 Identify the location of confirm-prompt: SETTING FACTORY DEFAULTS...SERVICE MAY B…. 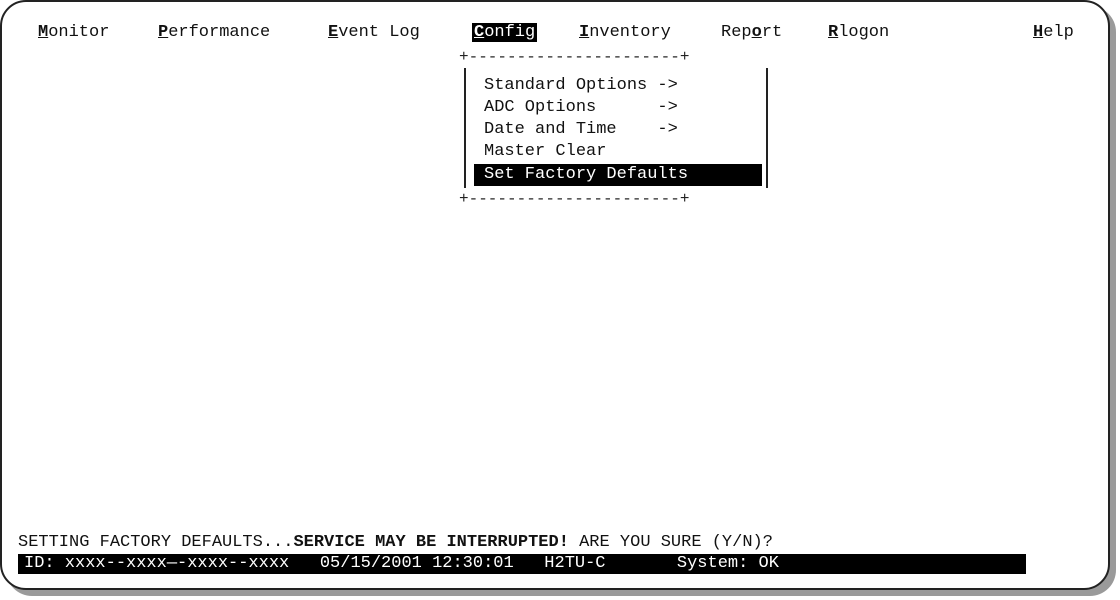
(395, 543).